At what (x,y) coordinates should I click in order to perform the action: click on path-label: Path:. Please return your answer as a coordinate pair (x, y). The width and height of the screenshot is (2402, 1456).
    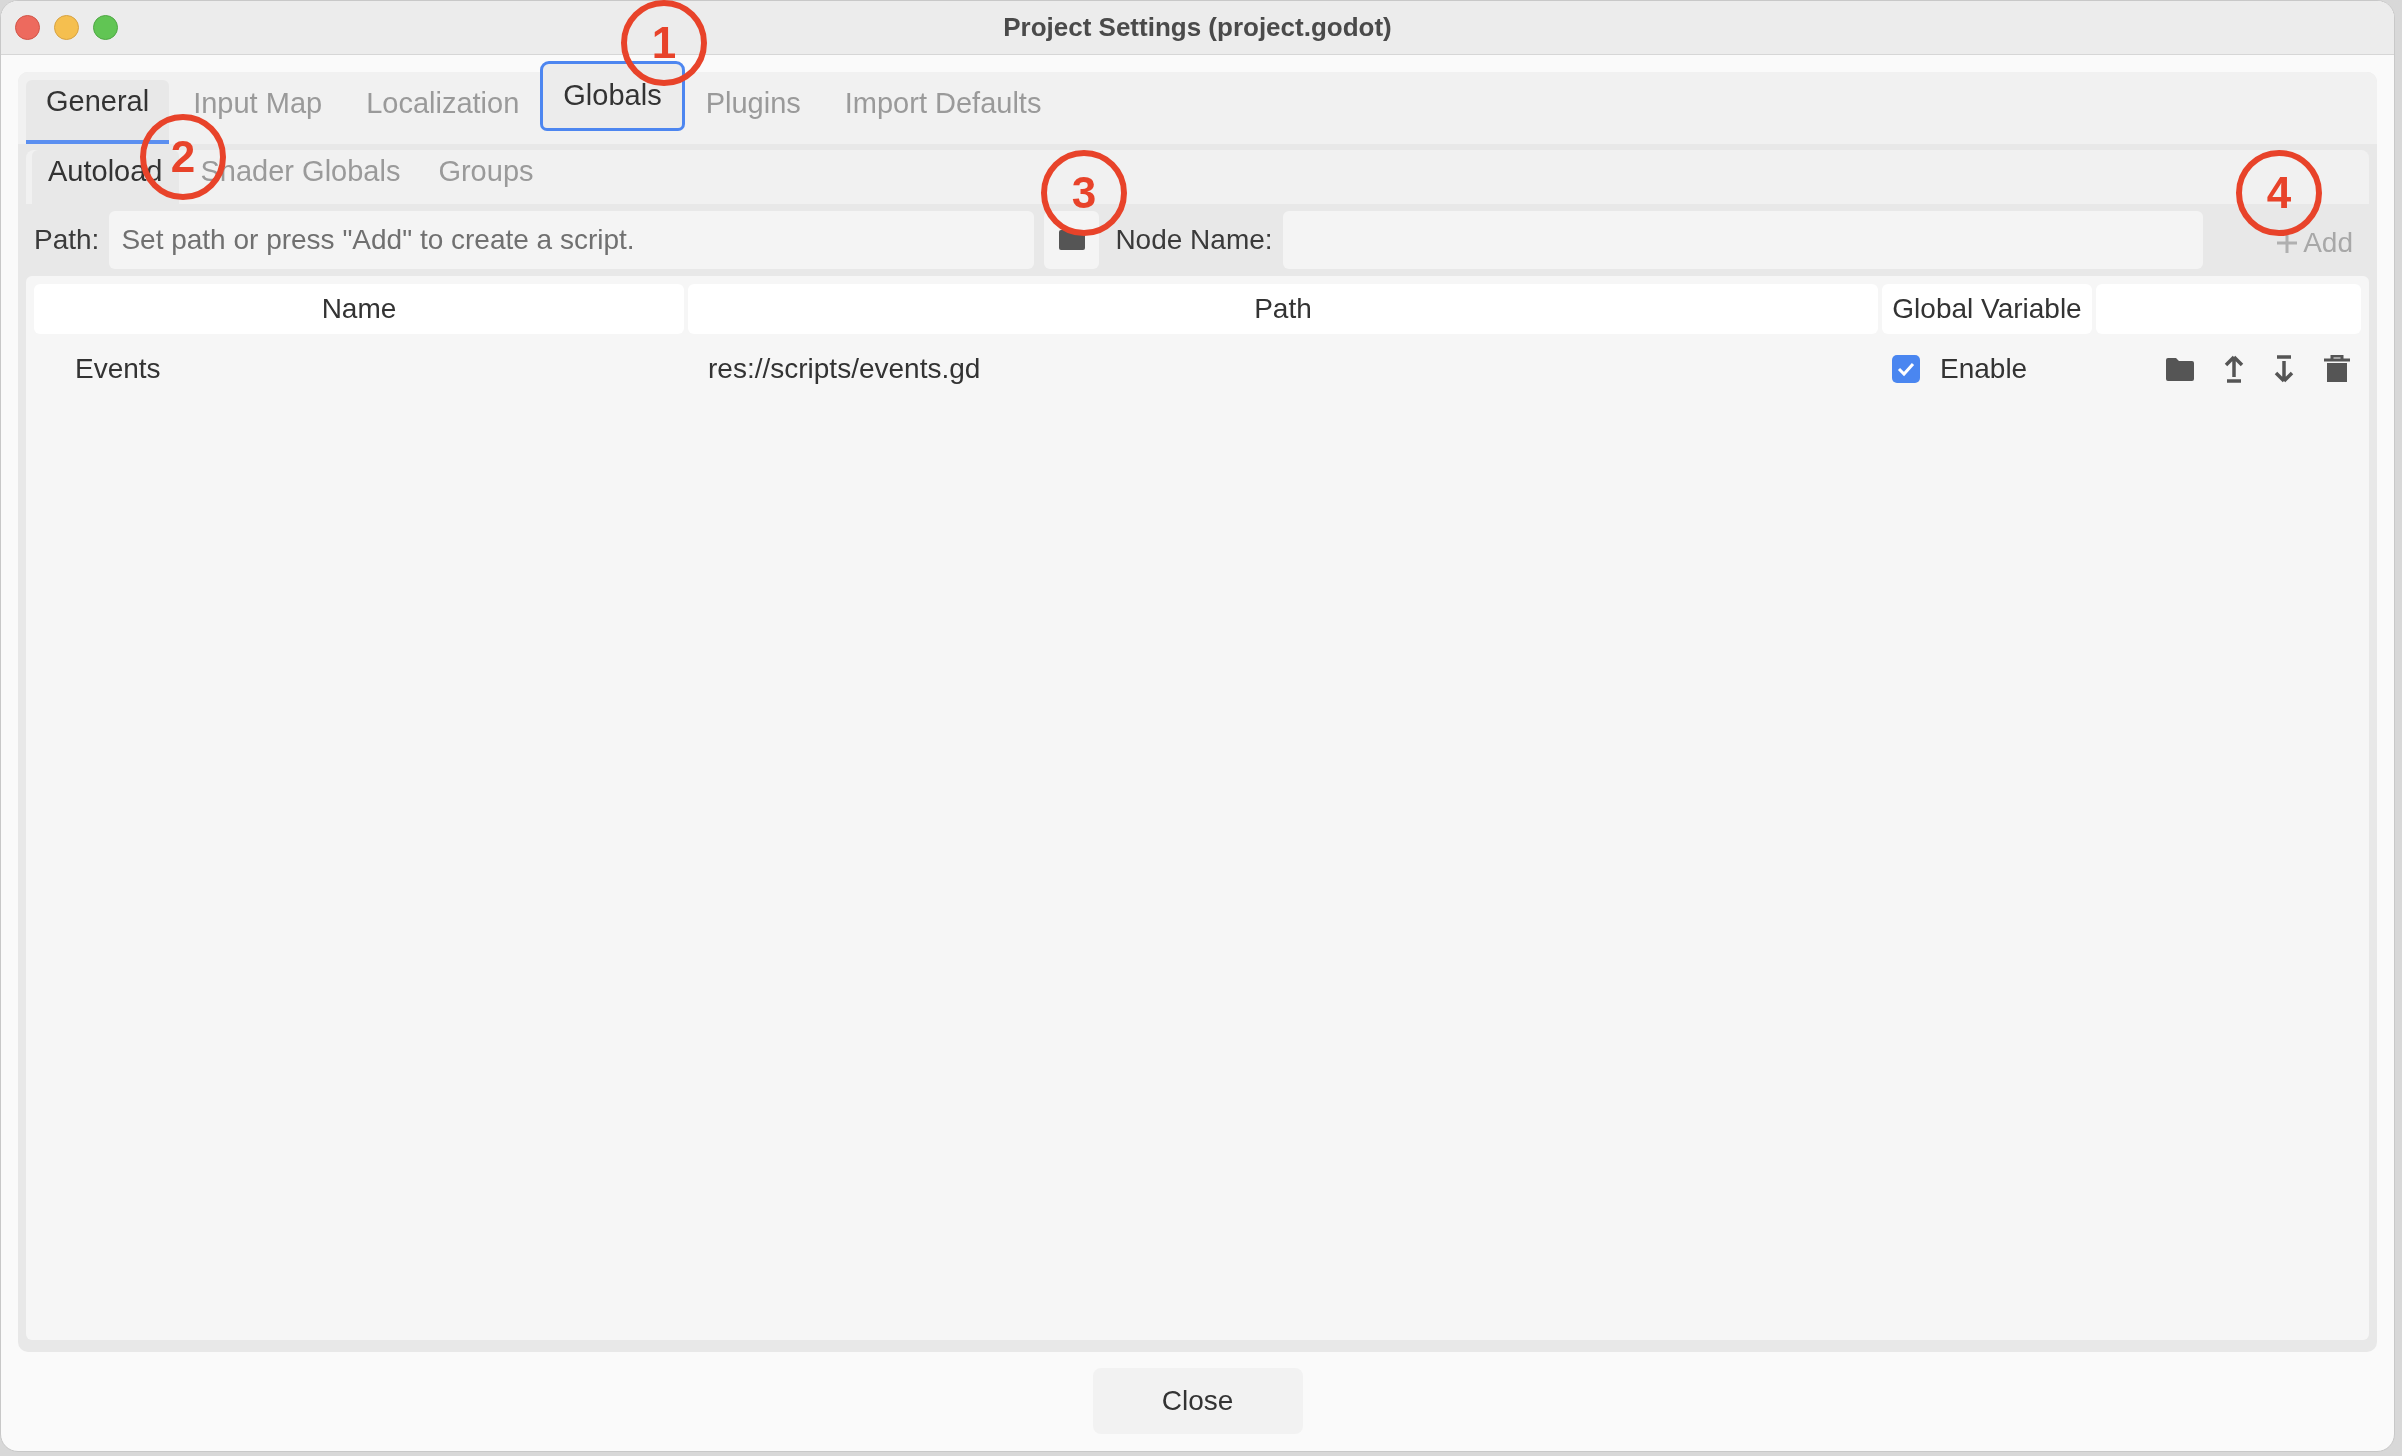
    Looking at the image, I should click on (67, 240).